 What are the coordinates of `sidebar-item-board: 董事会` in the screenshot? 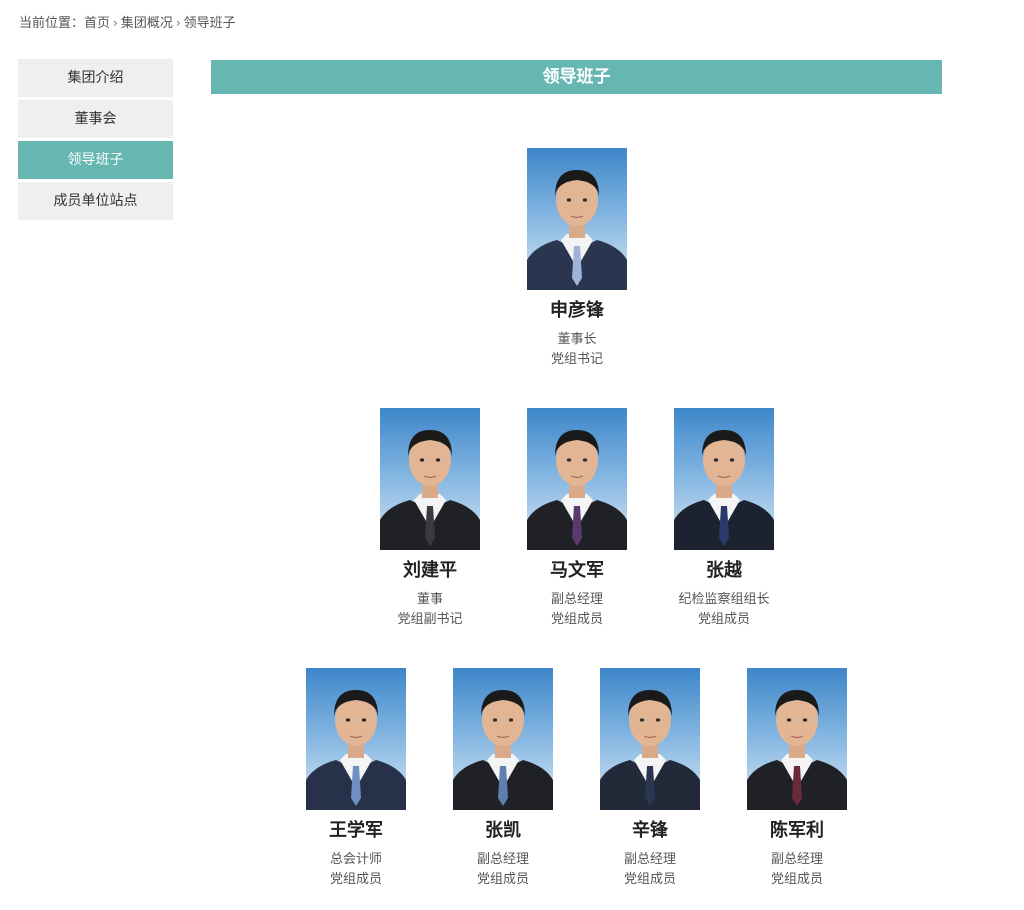 It's located at (95, 119).